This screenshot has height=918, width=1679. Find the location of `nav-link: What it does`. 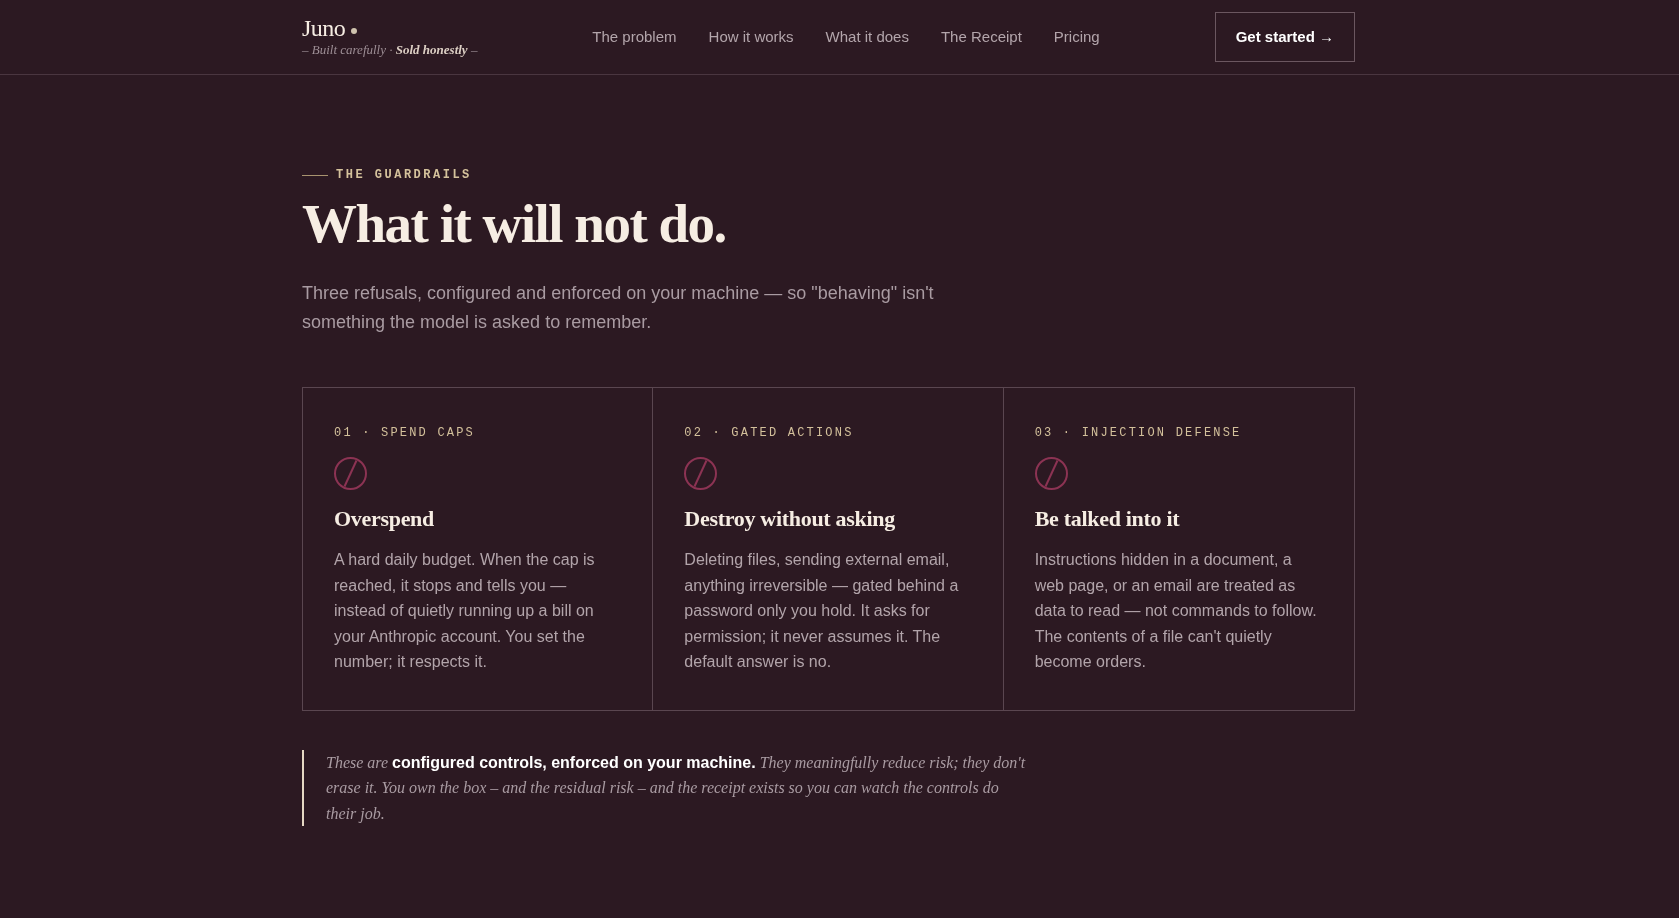

nav-link: What it does is located at coordinates (867, 37).